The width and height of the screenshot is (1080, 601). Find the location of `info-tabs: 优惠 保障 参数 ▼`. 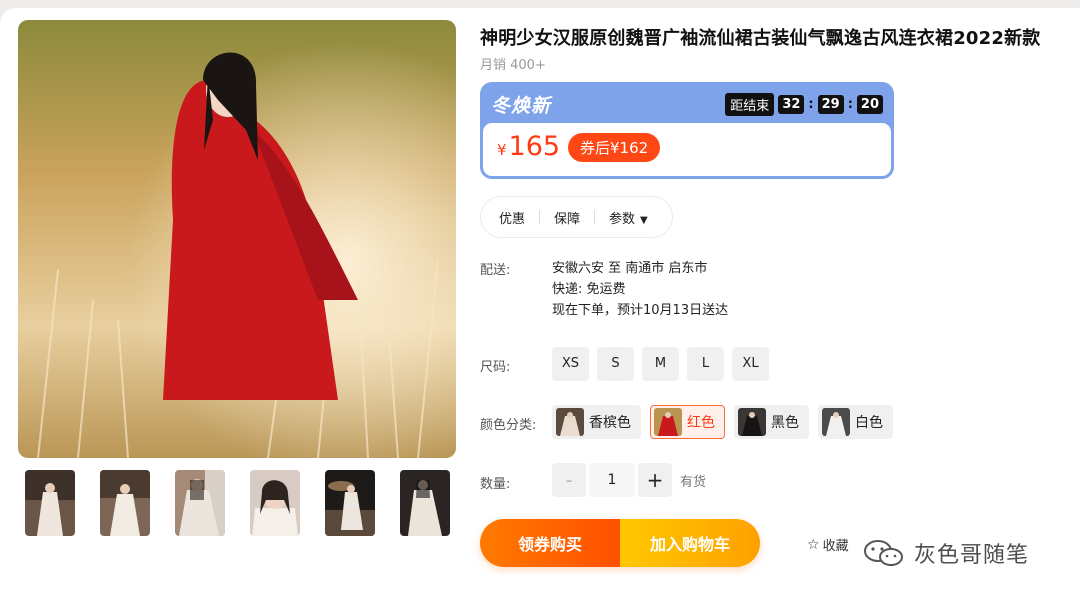

info-tabs: 优惠 保障 参数 ▼ is located at coordinates (576, 217).